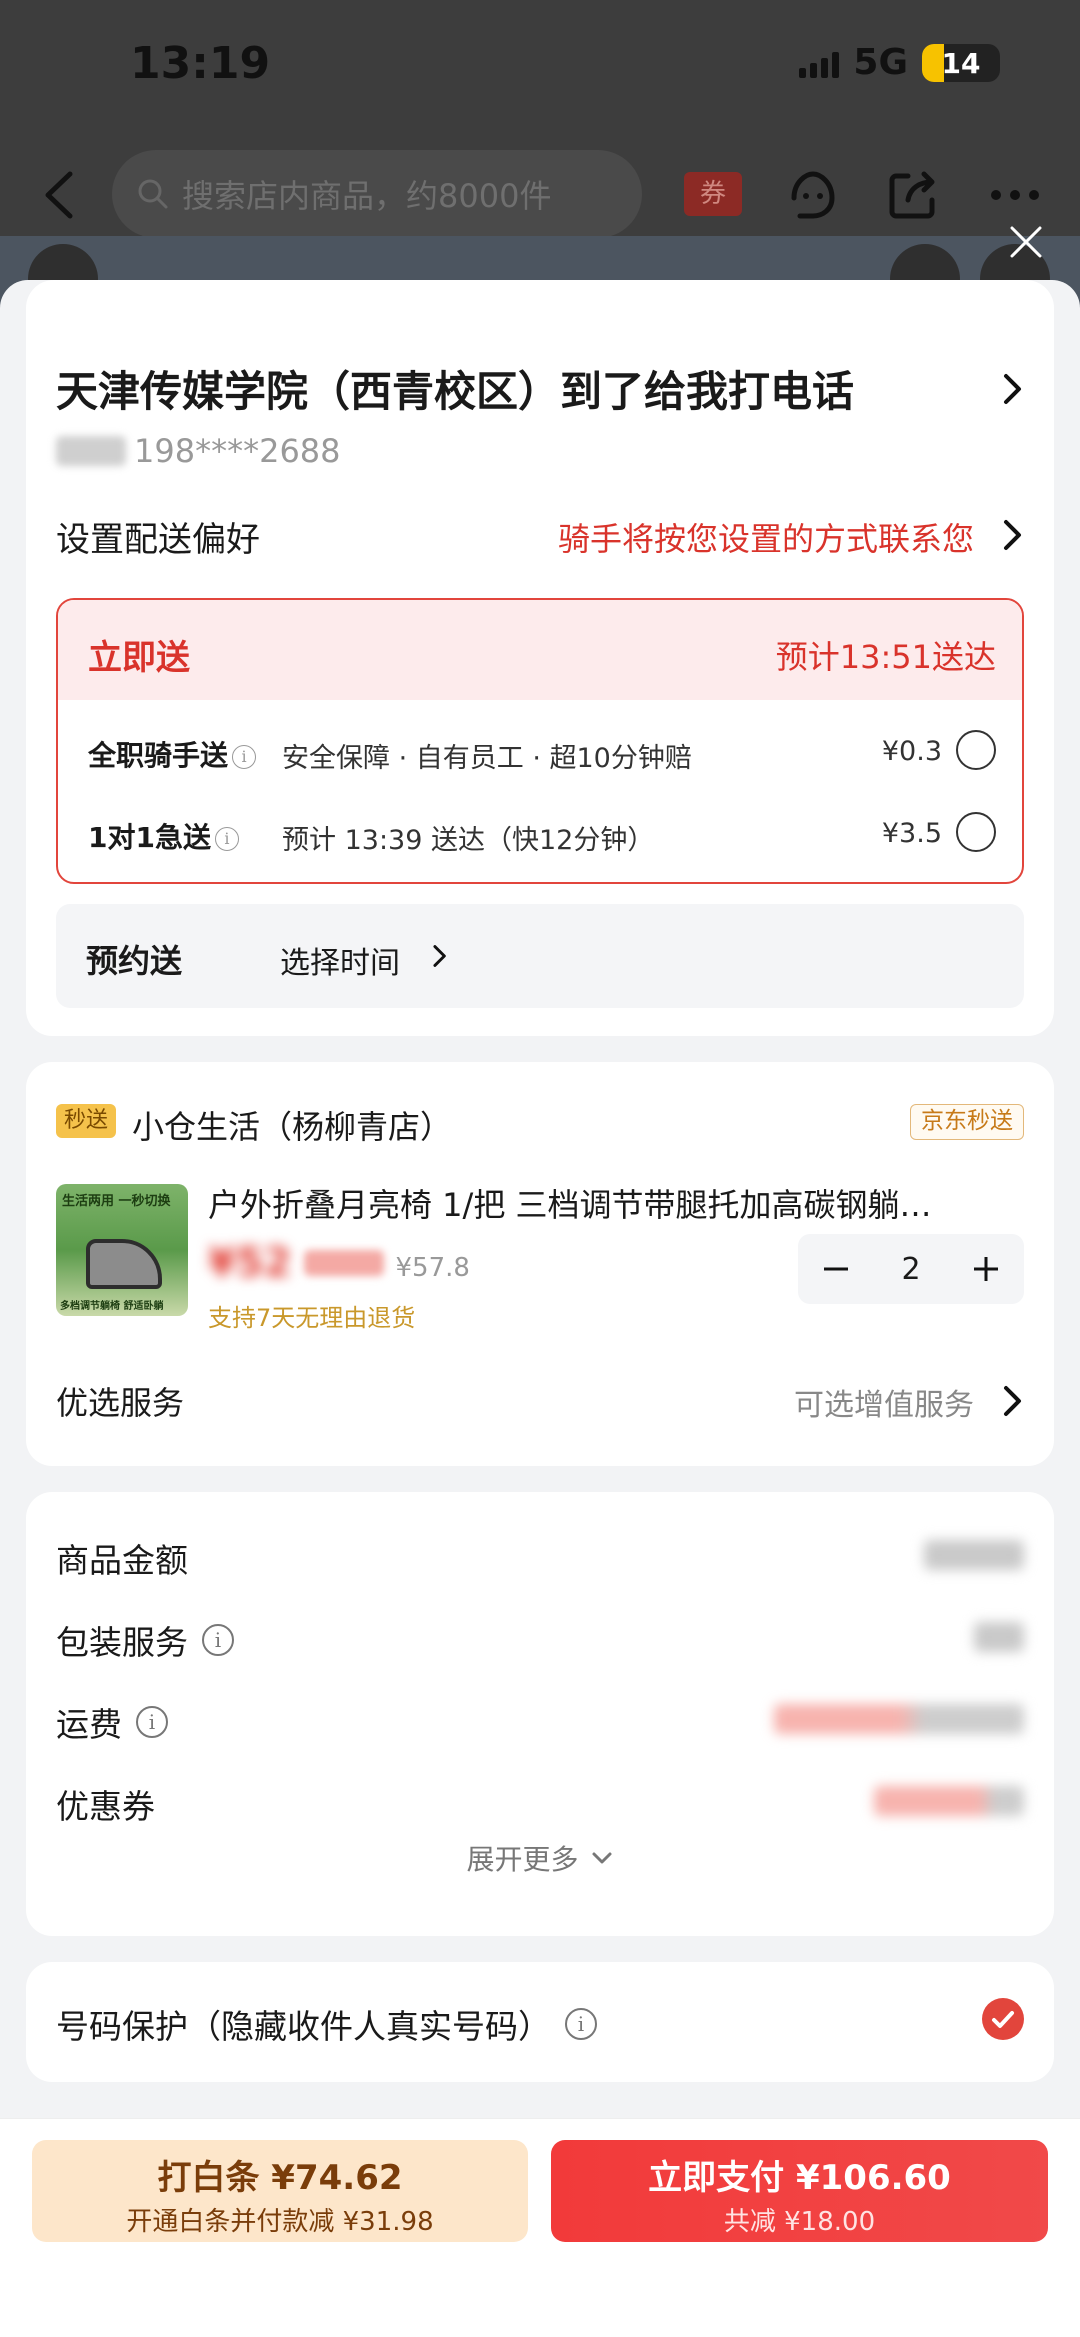  I want to click on fee-row-packaging: 包装服务 i, so click(540, 1638).